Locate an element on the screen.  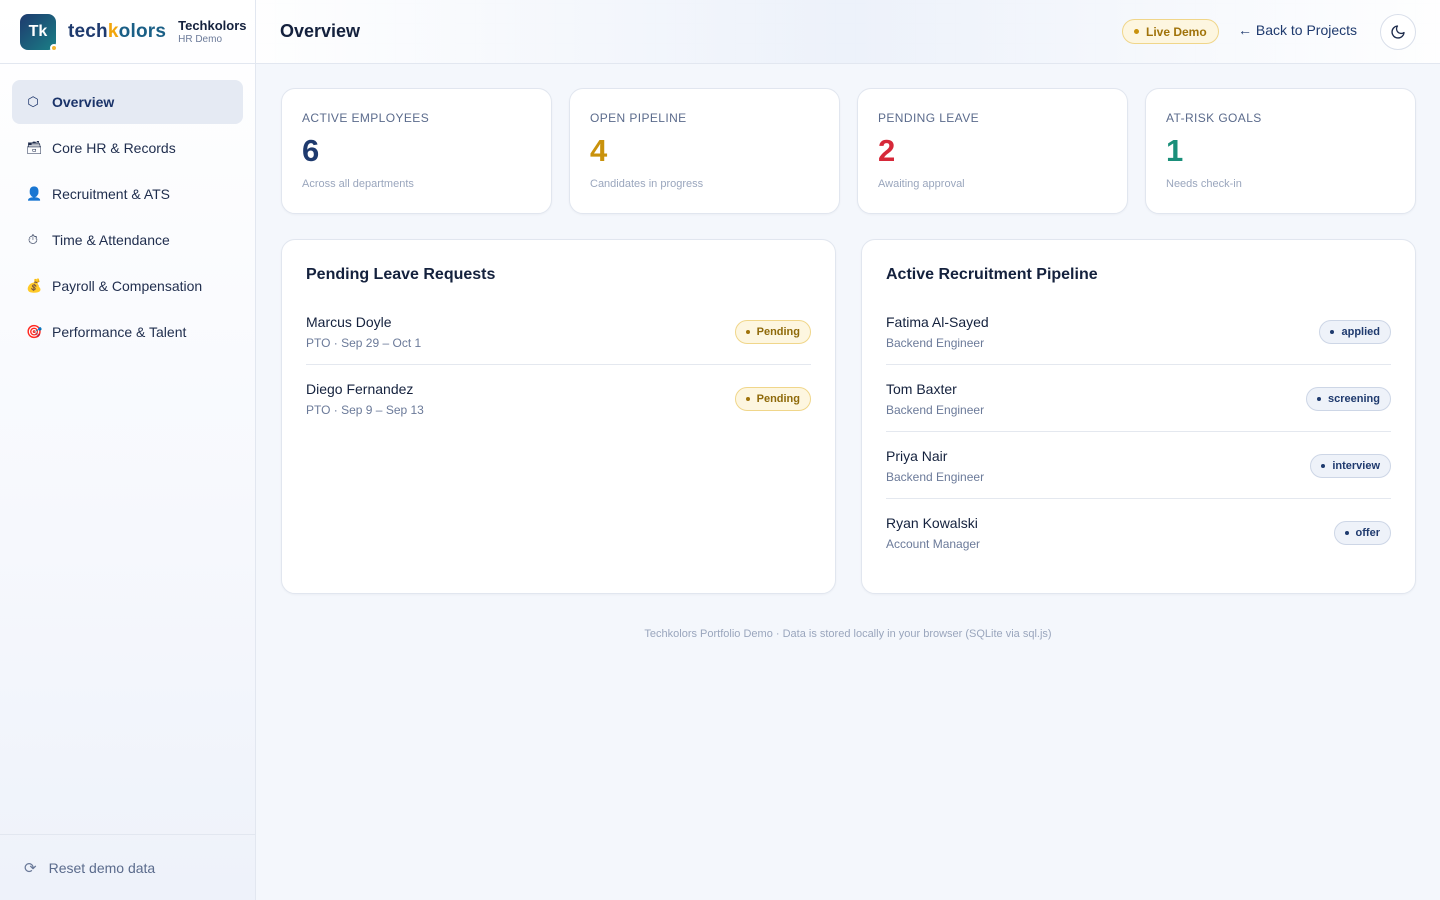
stat-subtext: Candidates in progress is located at coordinates (647, 184).